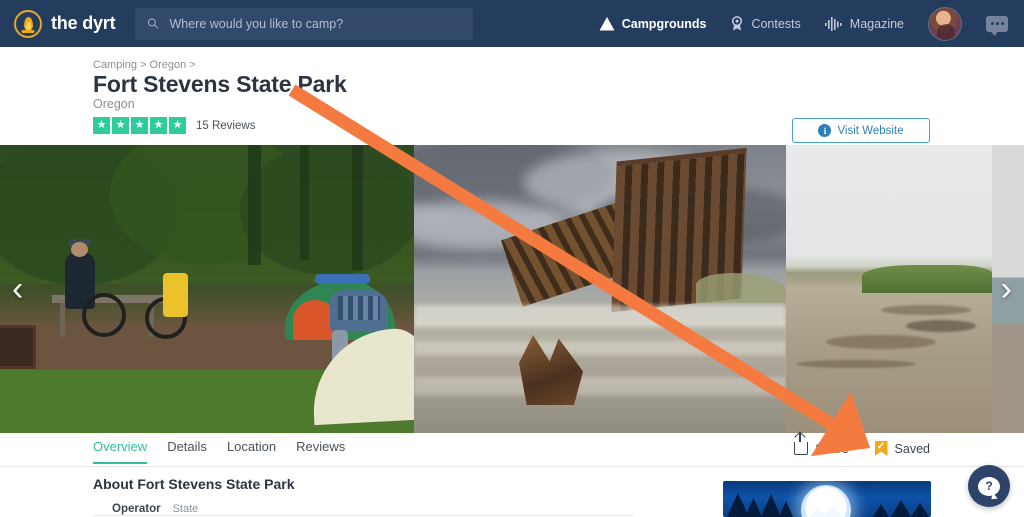  What do you see at coordinates (114, 104) in the screenshot?
I see `page-subtitle: Oregon` at bounding box center [114, 104].